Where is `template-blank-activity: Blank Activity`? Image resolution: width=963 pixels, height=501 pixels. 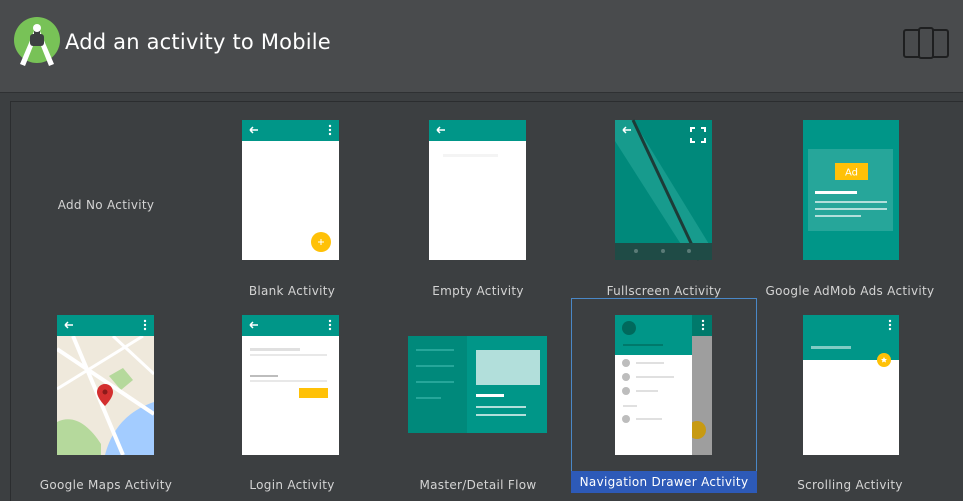 template-blank-activity: Blank Activity is located at coordinates (292, 206).